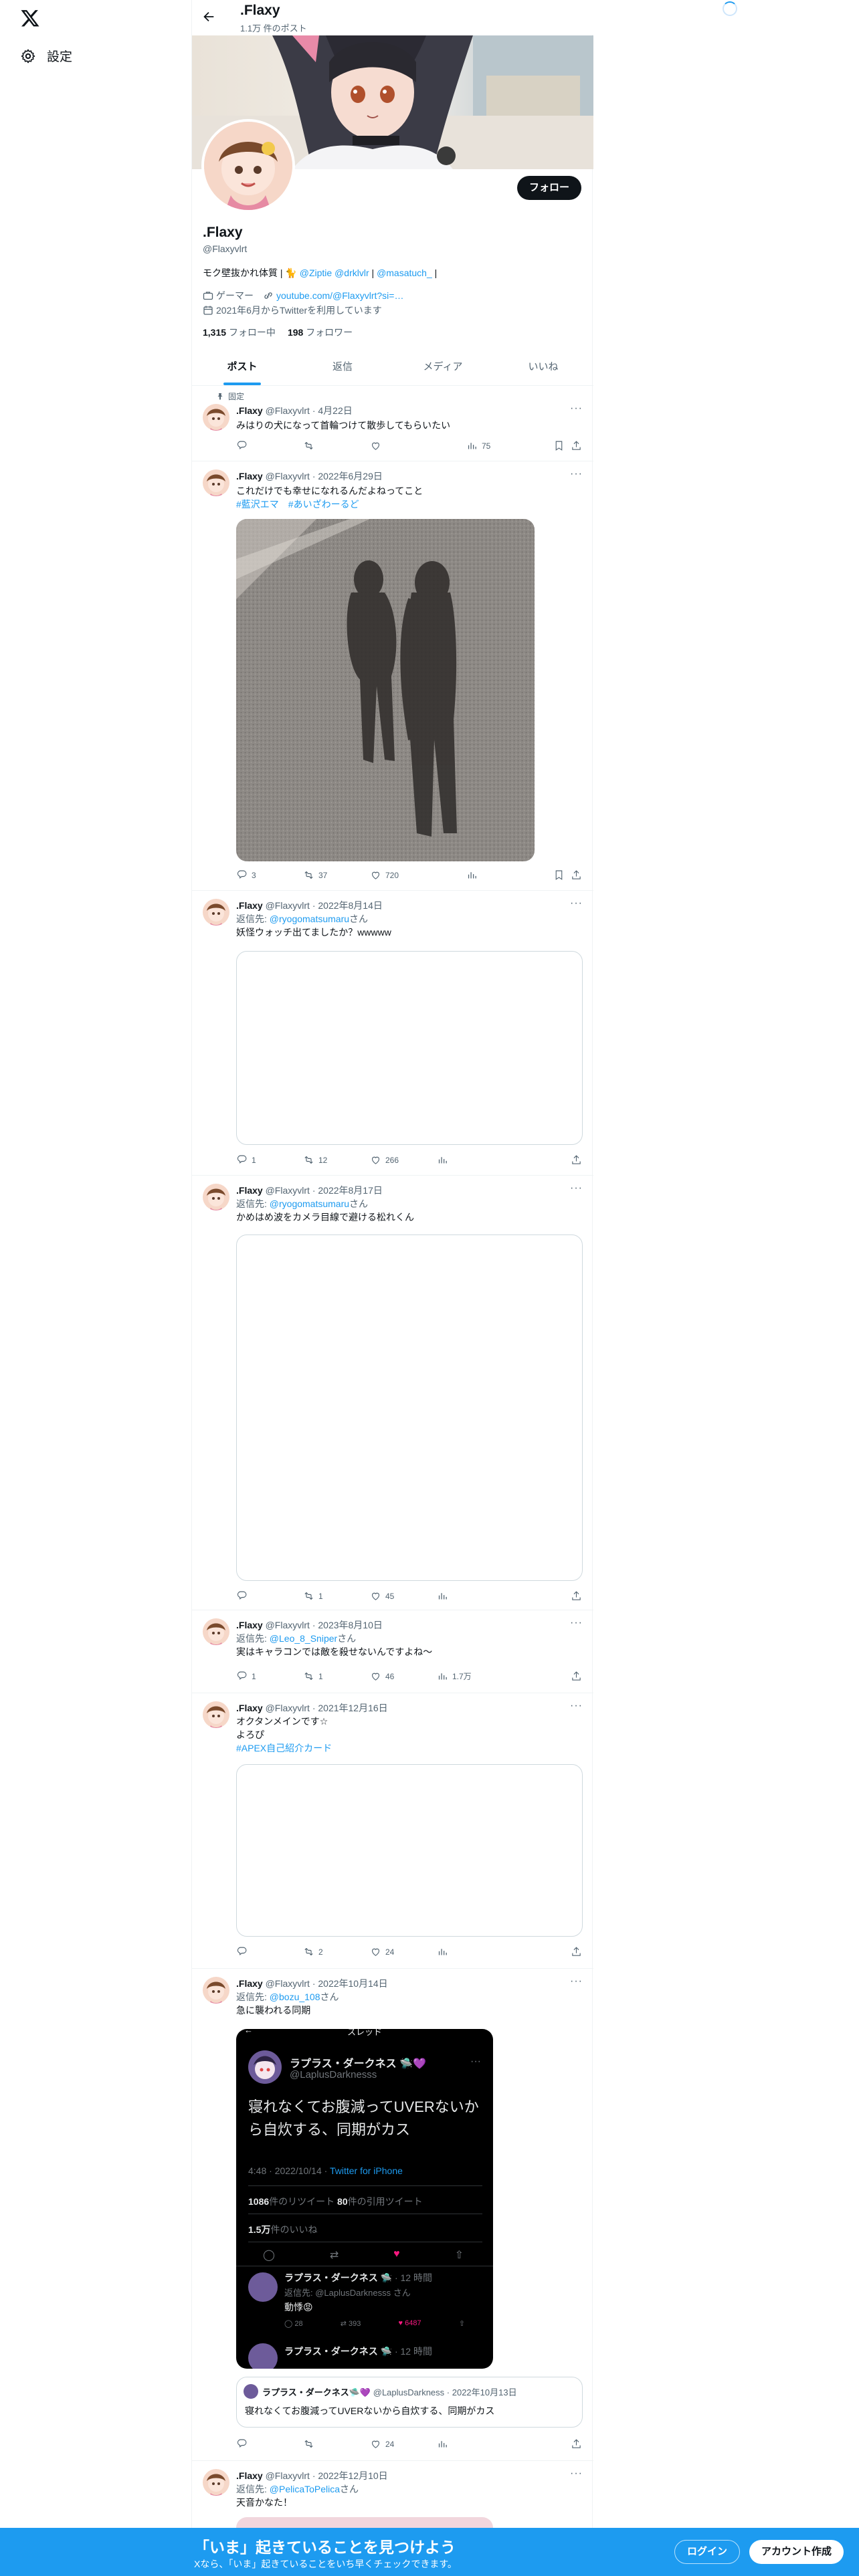  What do you see at coordinates (315, 875) in the screenshot?
I see `retweet-button: 37` at bounding box center [315, 875].